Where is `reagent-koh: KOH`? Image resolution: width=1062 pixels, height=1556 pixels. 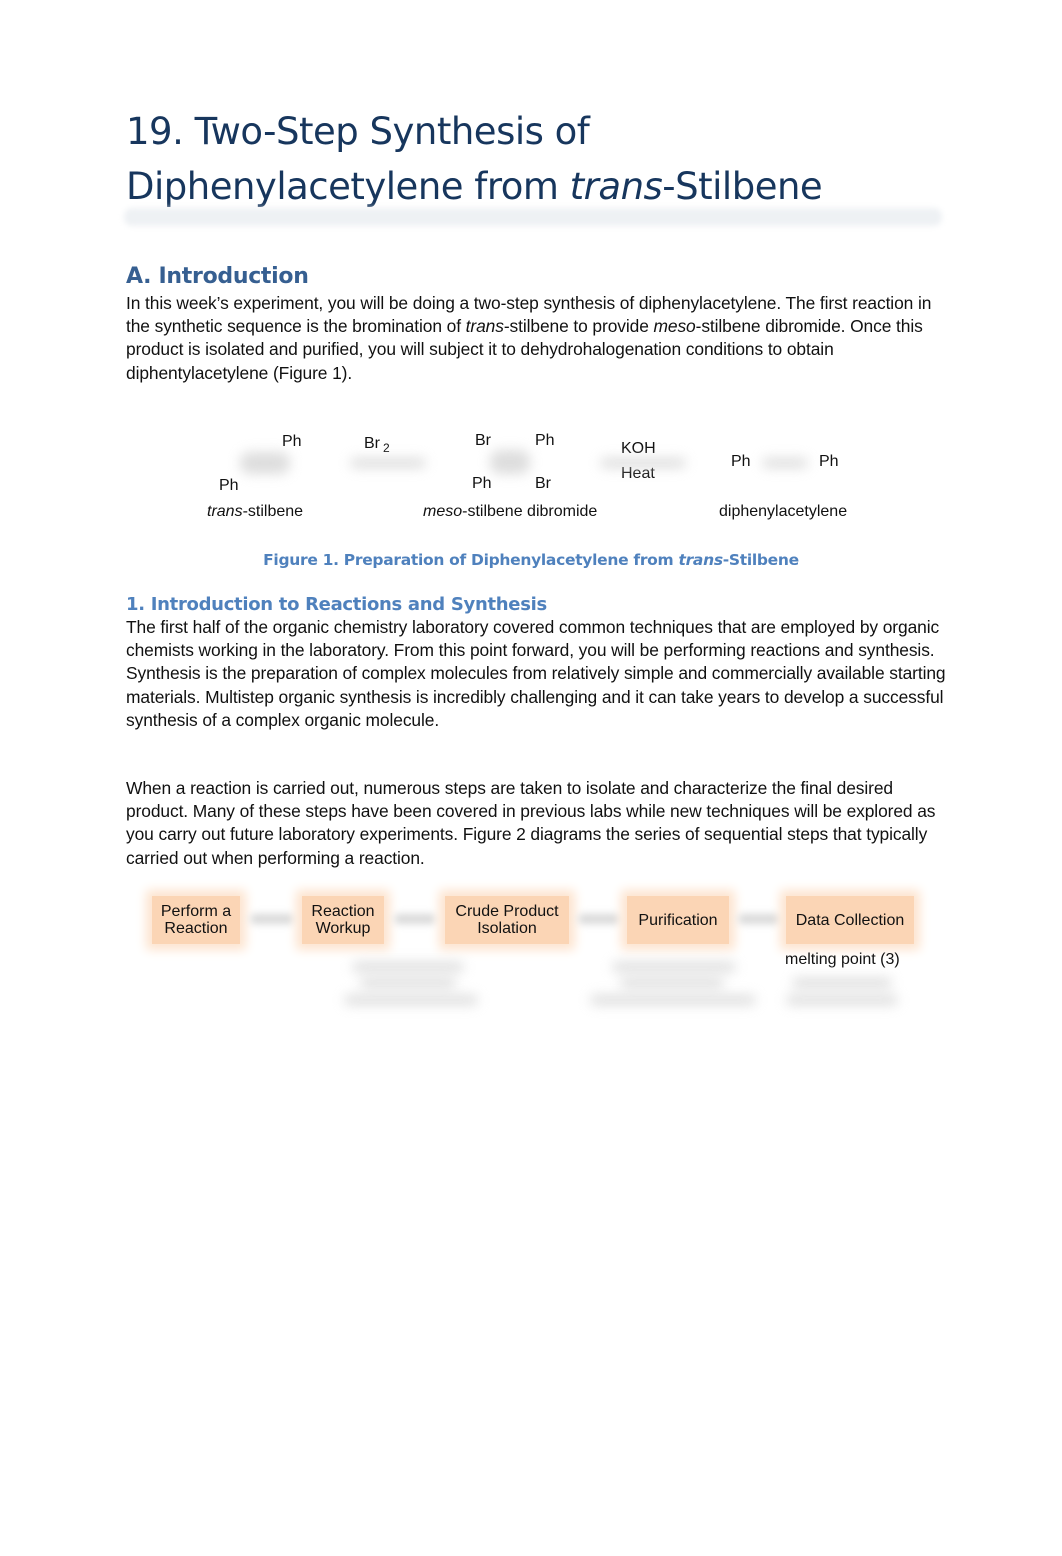 reagent-koh: KOH is located at coordinates (638, 448).